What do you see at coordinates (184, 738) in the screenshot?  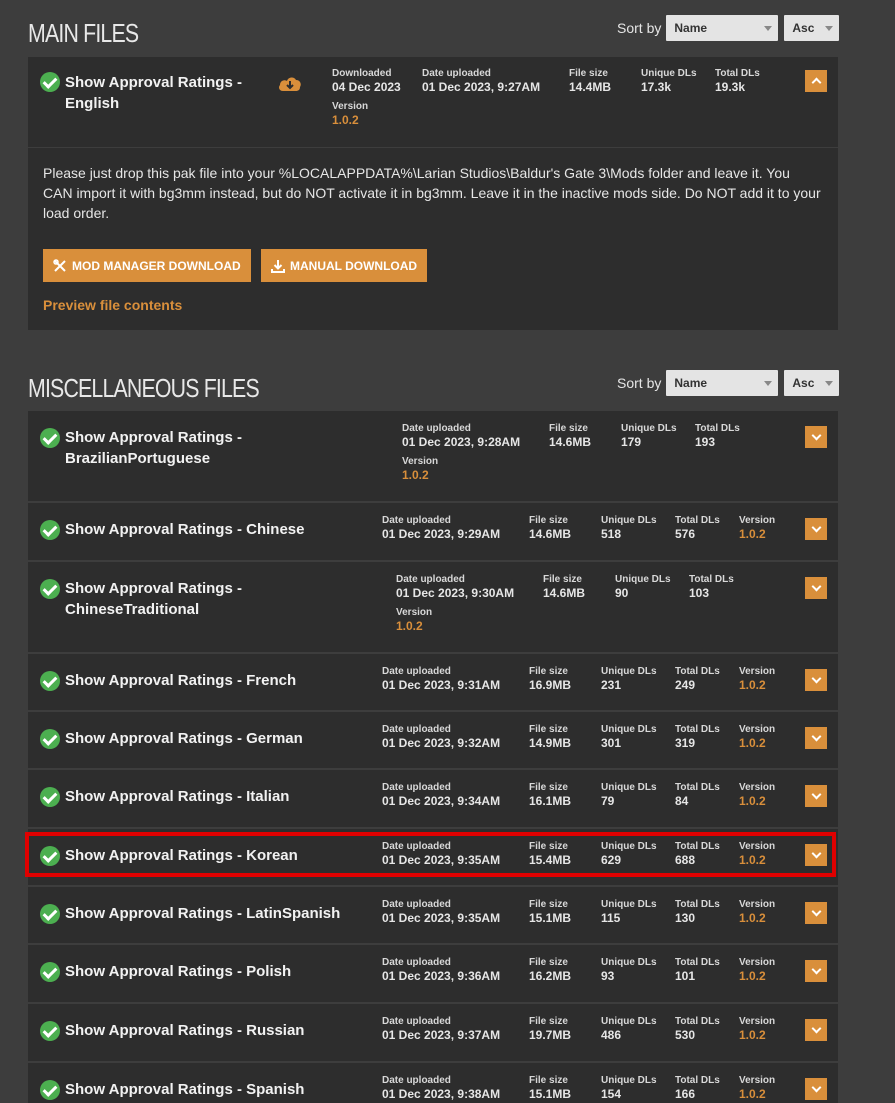 I see `file-name: Show Approval Ratings - German` at bounding box center [184, 738].